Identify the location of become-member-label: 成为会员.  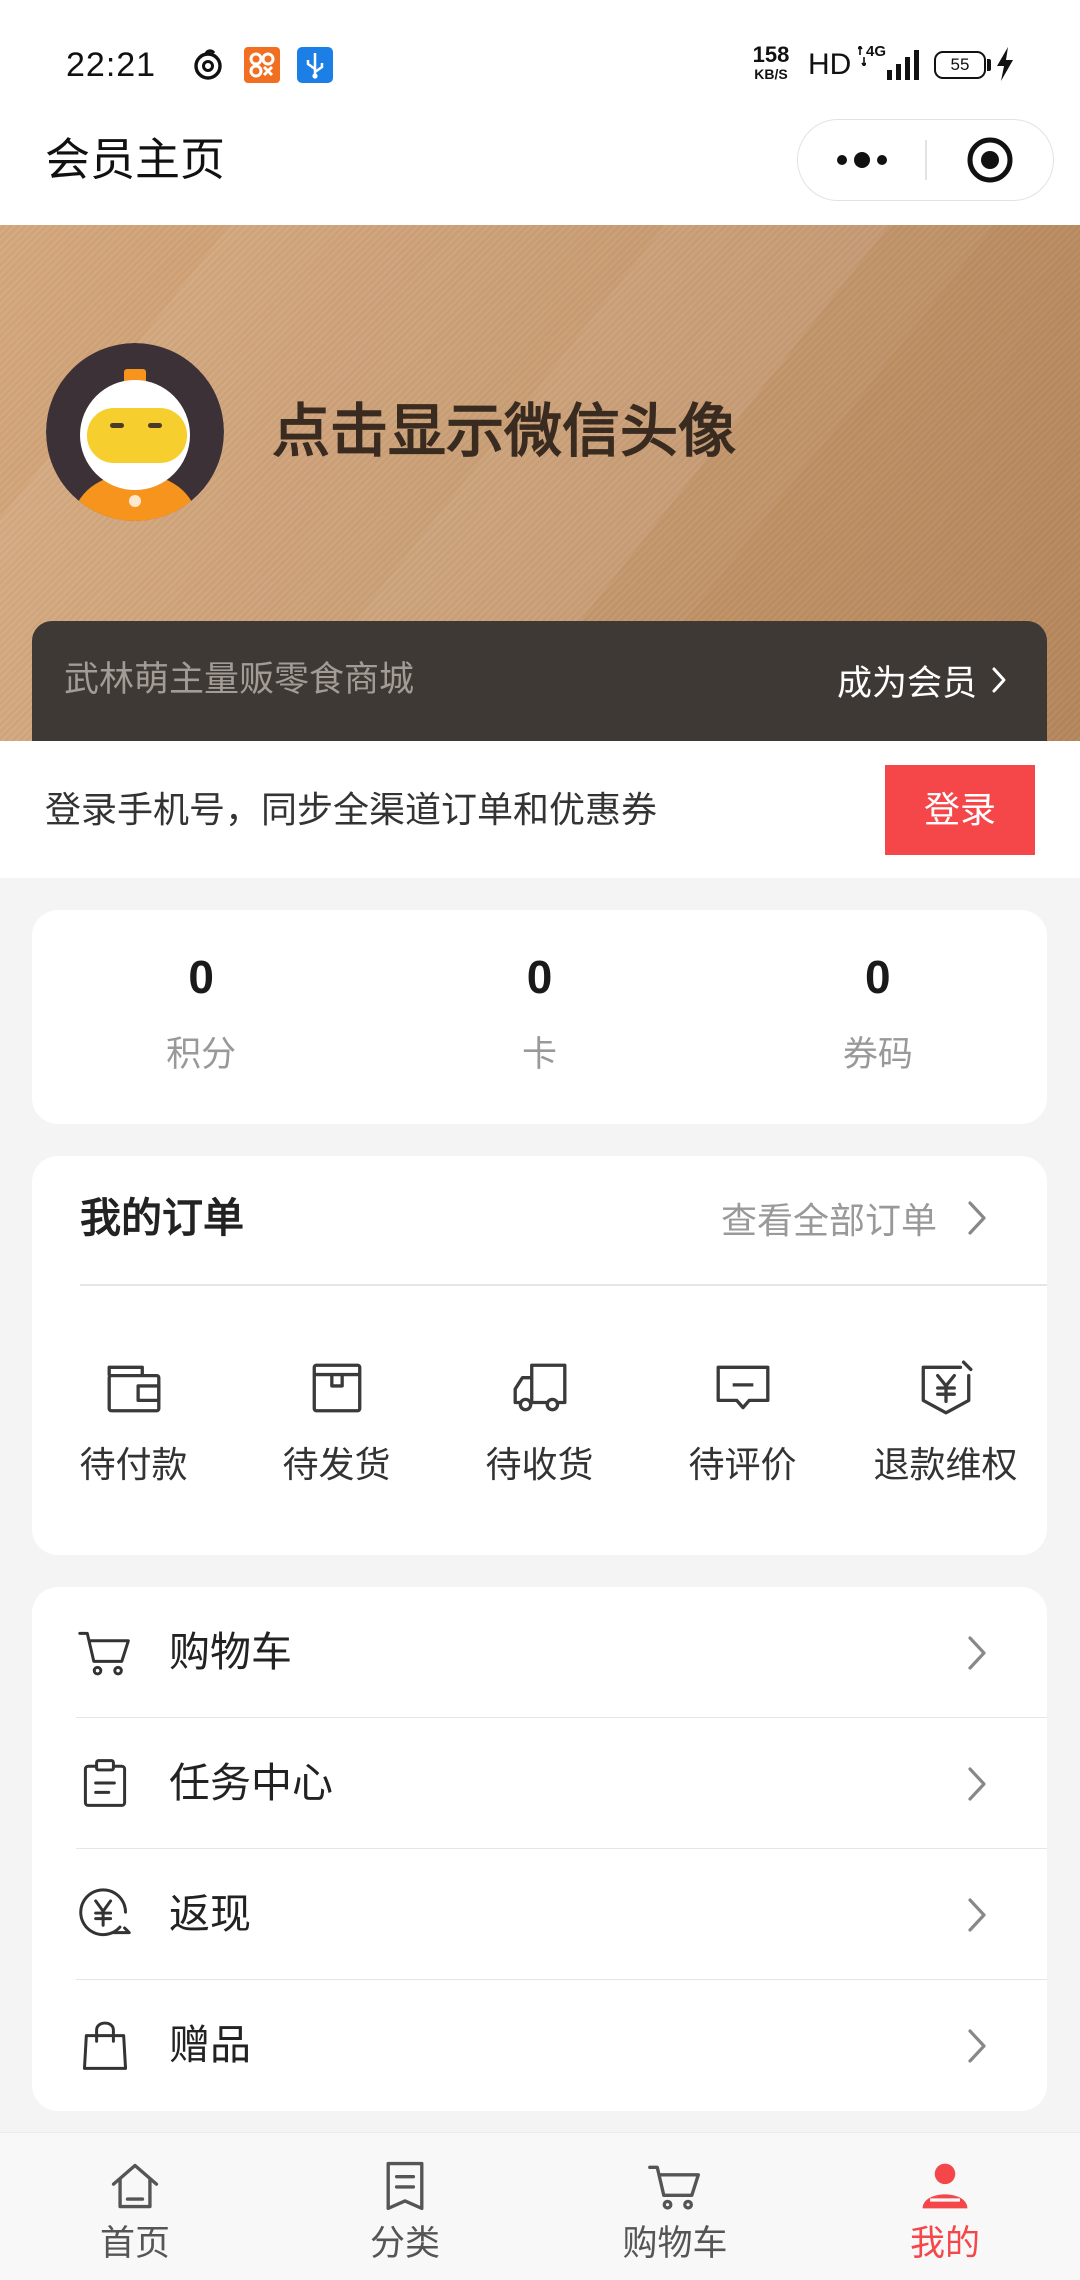
(906, 683).